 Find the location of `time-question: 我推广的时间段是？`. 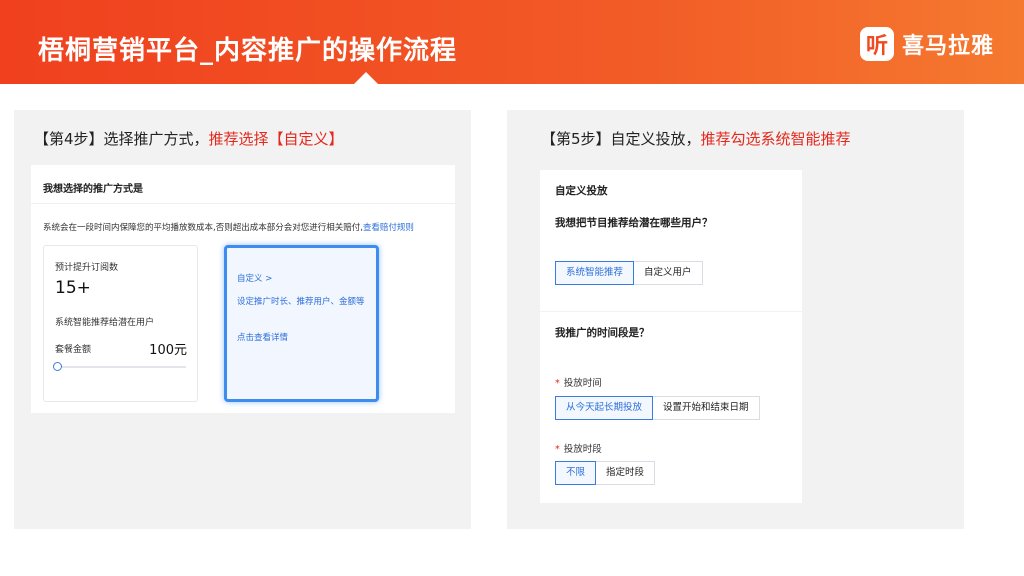

time-question: 我推广的时间段是？ is located at coordinates (602, 333).